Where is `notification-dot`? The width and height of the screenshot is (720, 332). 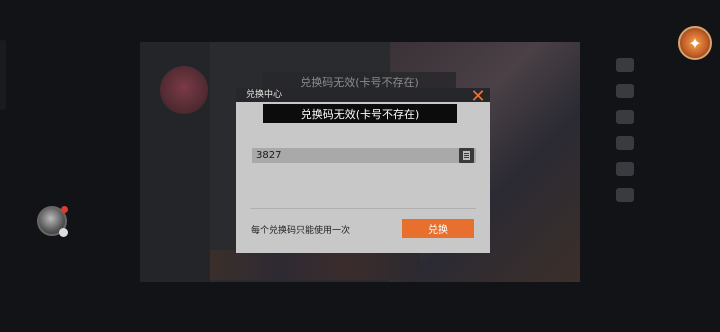
notification-dot is located at coordinates (64, 209).